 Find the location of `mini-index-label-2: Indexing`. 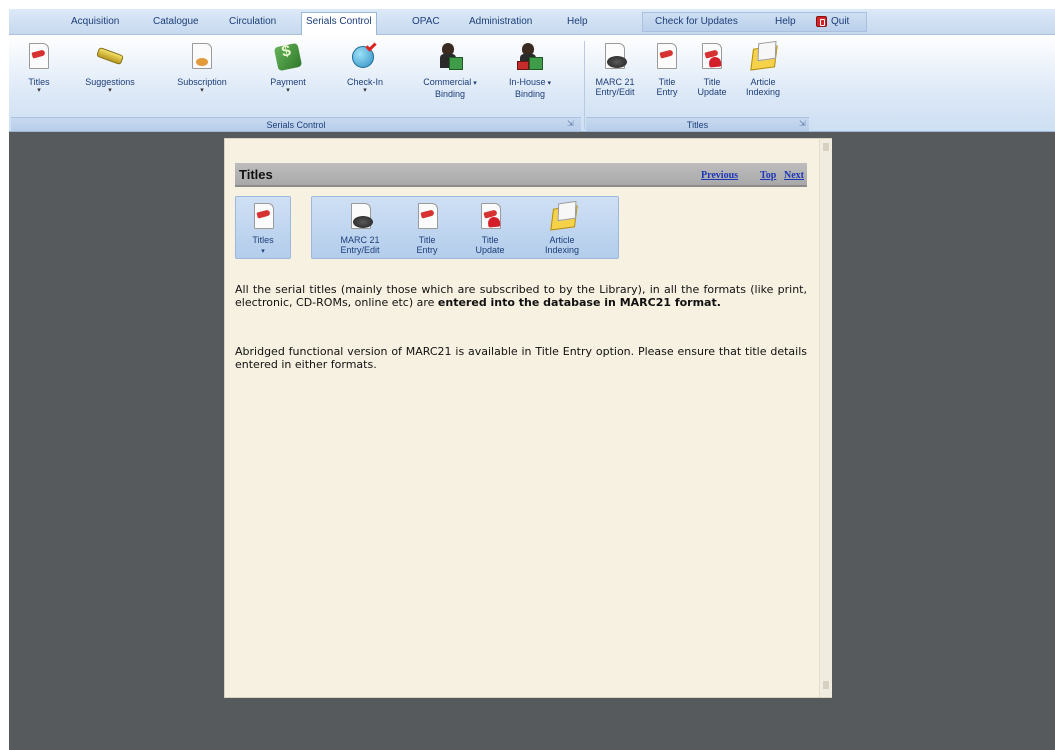

mini-index-label-2: Indexing is located at coordinates (562, 250).